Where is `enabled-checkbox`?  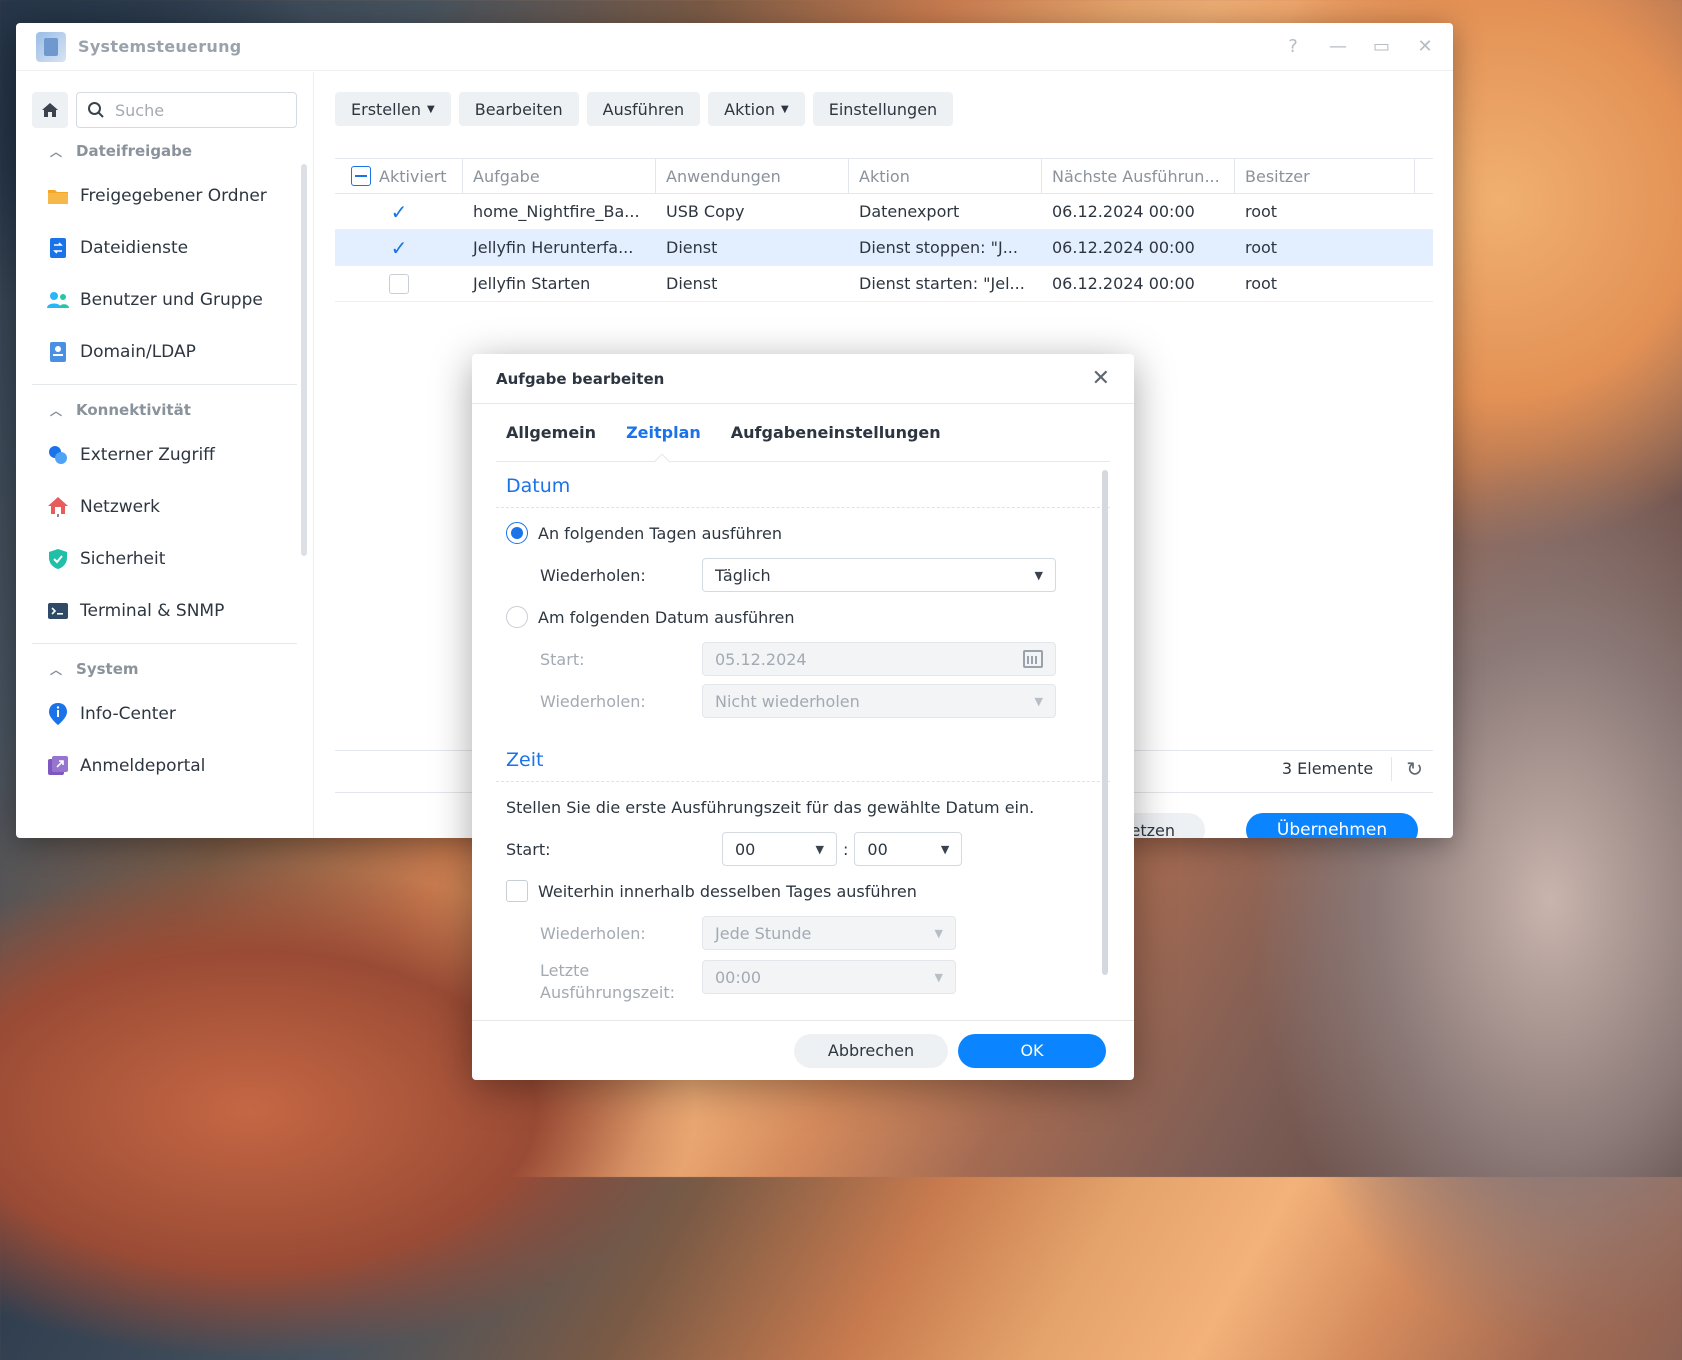
enabled-checkbox is located at coordinates (399, 283).